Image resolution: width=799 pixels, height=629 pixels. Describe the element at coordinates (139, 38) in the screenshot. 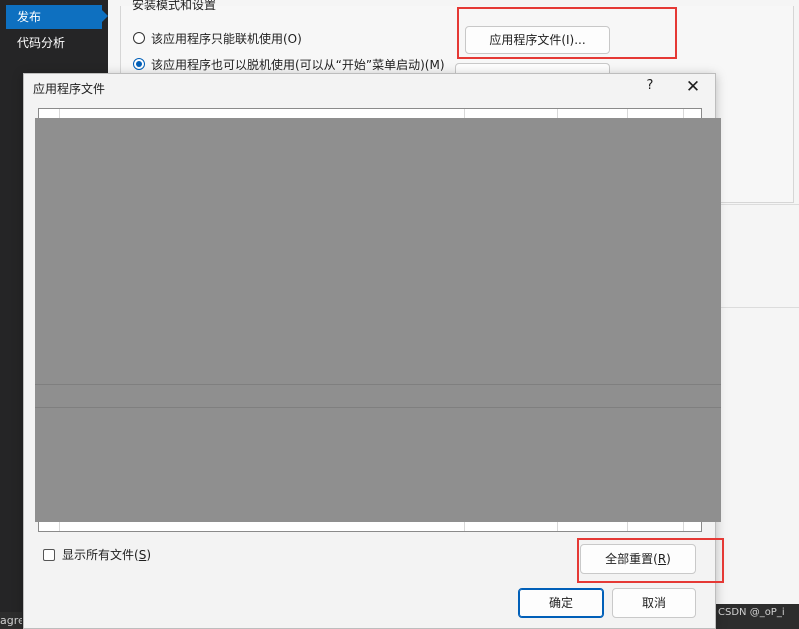

I see `radio-online-only-control` at that location.